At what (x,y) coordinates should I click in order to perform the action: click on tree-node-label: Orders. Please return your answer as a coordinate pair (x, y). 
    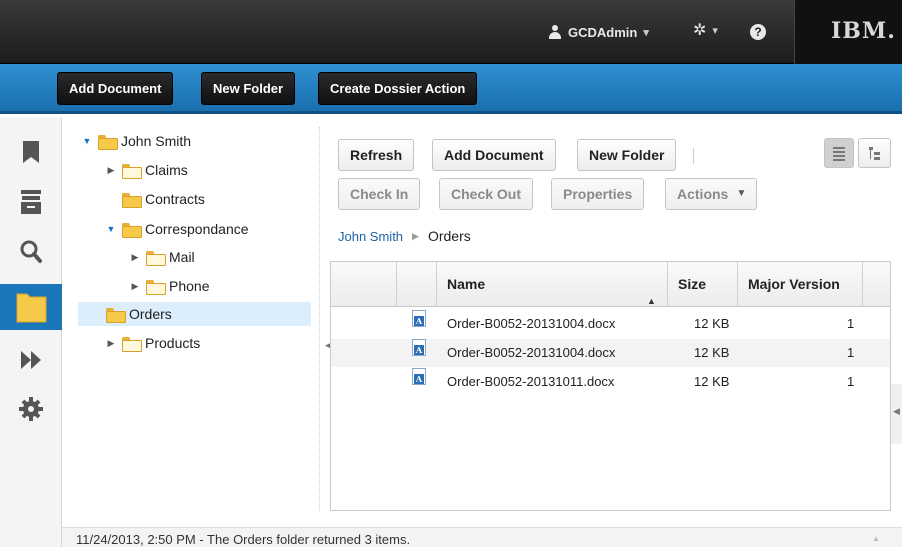
    Looking at the image, I should click on (150, 314).